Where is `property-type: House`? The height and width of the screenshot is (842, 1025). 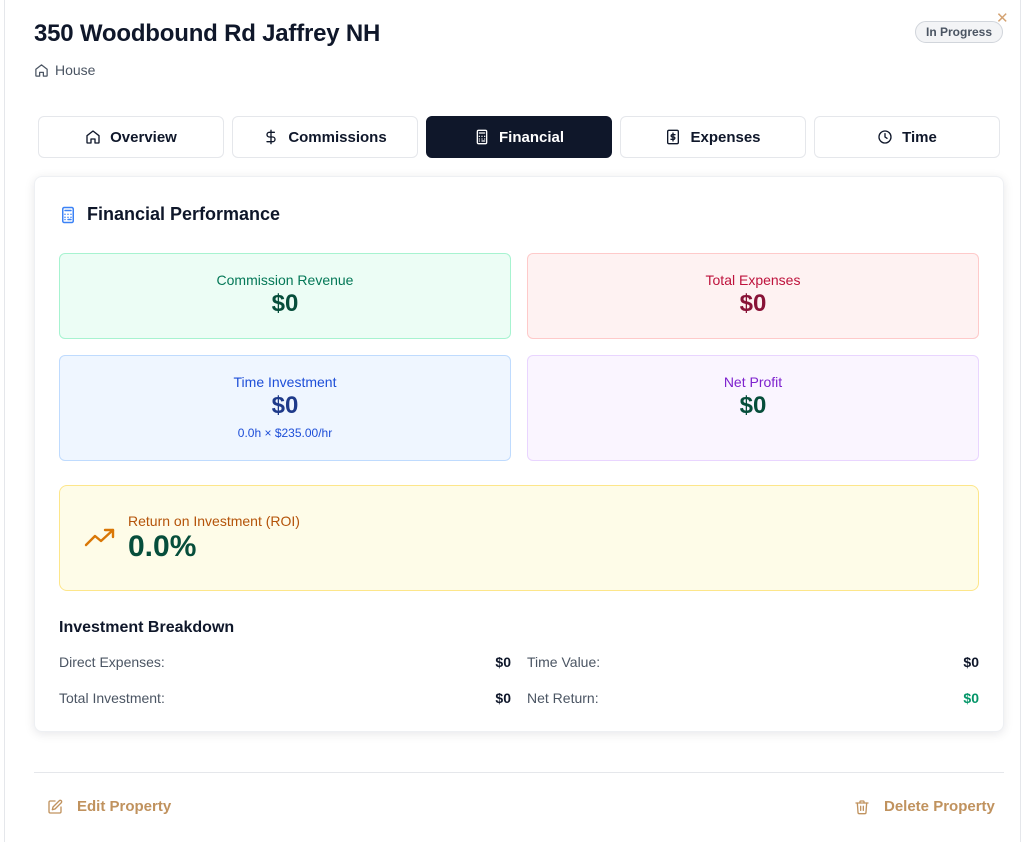 property-type: House is located at coordinates (64, 70).